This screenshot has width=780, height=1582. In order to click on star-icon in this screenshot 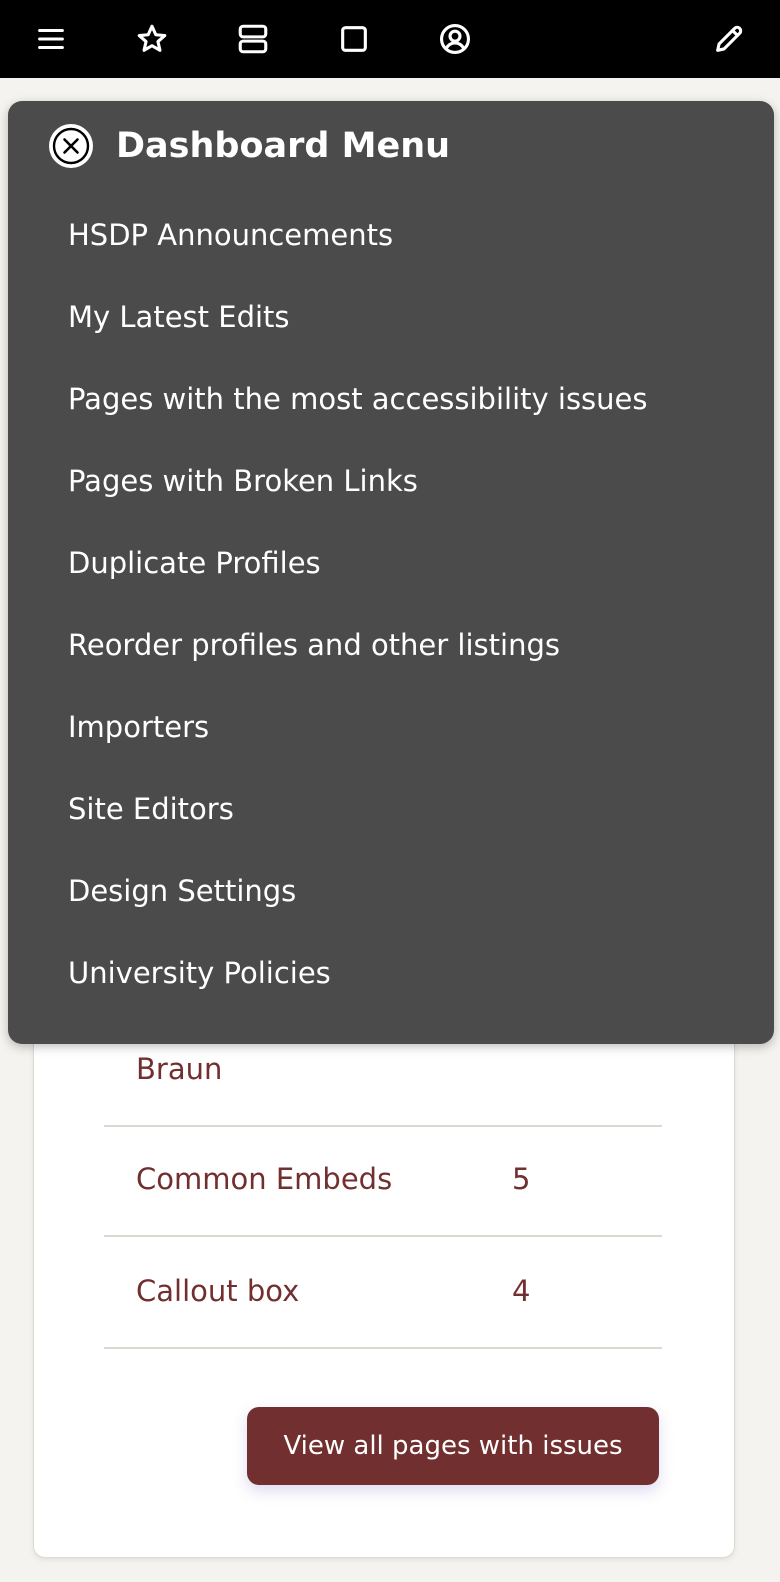, I will do `click(152, 39)`.